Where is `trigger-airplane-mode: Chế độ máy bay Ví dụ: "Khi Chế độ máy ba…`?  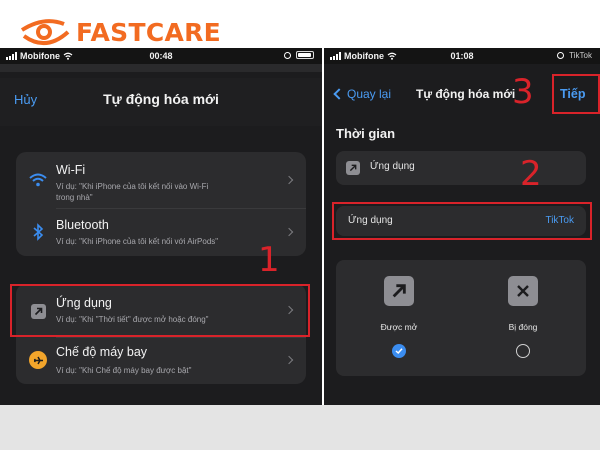
trigger-airplane-mode: Chế độ máy bay Ví dụ: "Khi Chế độ máy ba… is located at coordinates (161, 361).